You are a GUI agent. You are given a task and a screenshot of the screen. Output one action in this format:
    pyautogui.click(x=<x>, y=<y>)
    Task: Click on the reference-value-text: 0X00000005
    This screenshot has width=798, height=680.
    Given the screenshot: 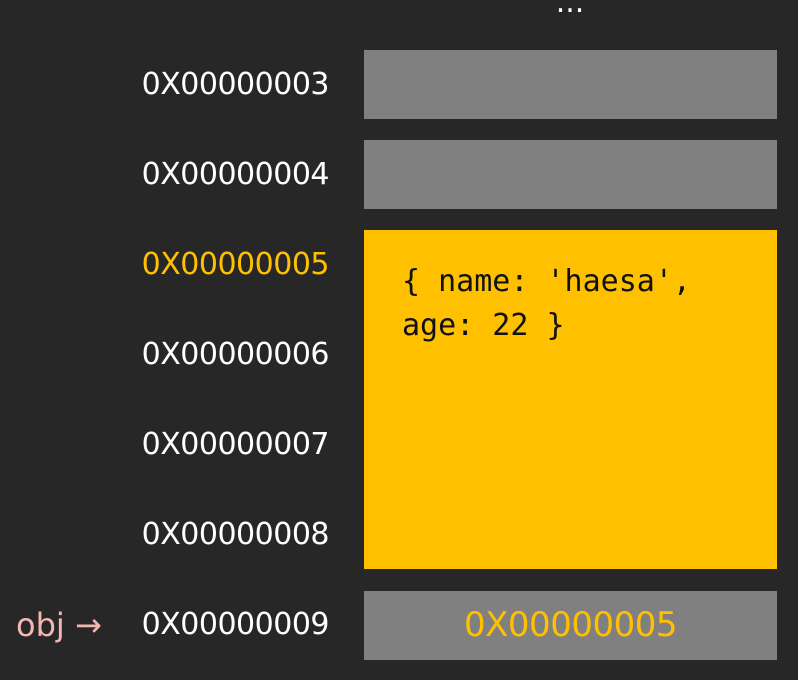 What is the action you would take?
    pyautogui.click(x=570, y=625)
    